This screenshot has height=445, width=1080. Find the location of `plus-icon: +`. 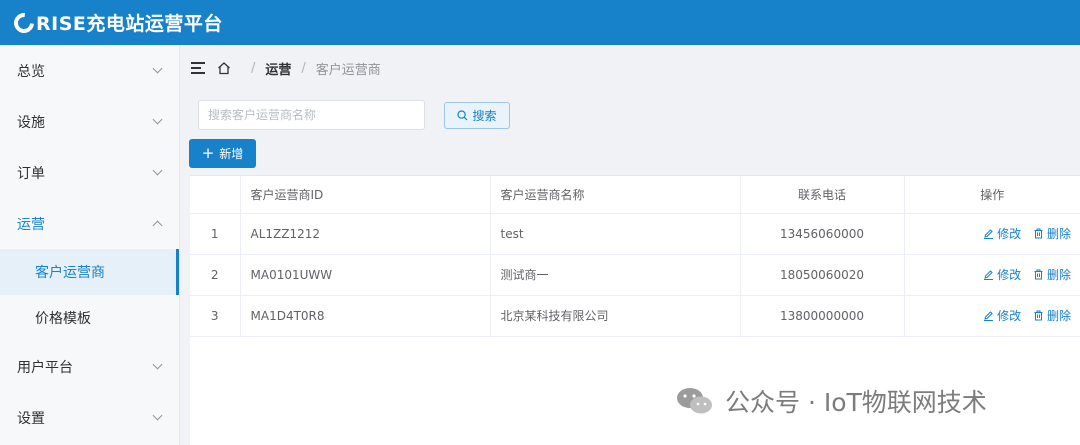

plus-icon: + is located at coordinates (208, 153).